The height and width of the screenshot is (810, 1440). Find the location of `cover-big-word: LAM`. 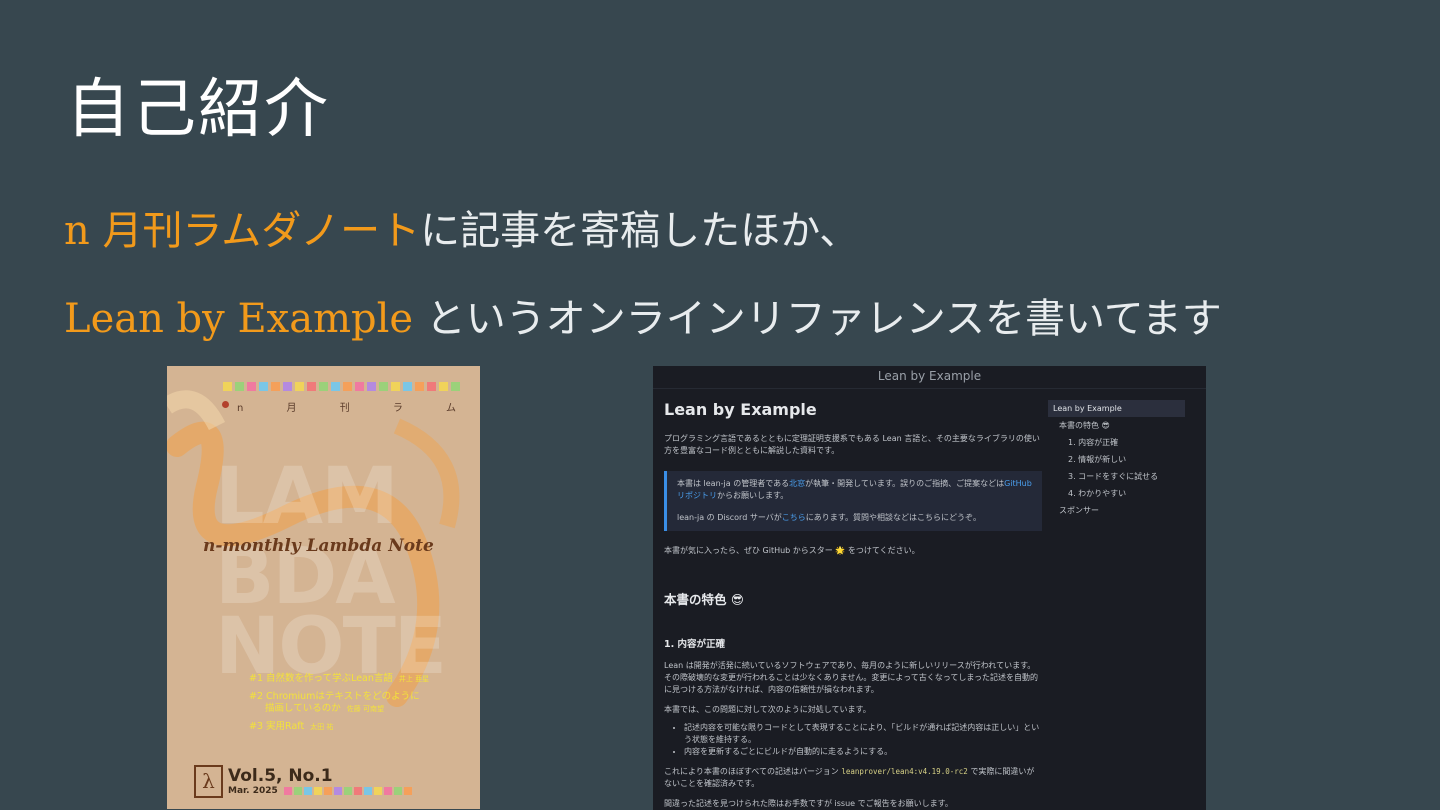

cover-big-word: LAM is located at coordinates (307, 497).